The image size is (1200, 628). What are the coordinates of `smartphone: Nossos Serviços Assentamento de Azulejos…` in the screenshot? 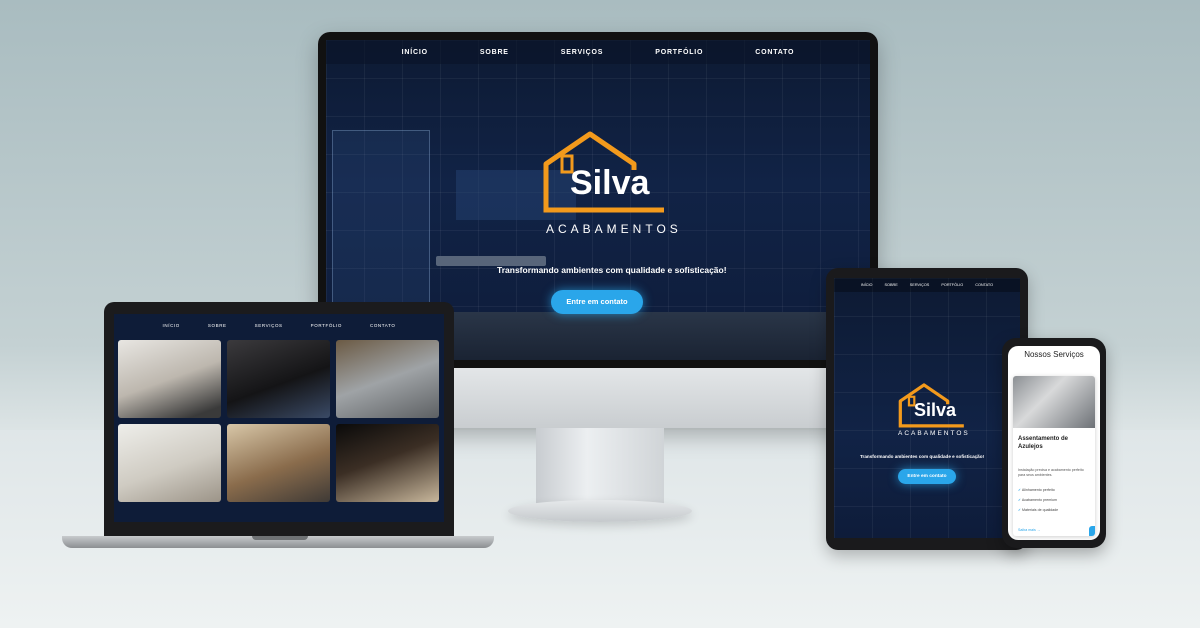 It's located at (1054, 443).